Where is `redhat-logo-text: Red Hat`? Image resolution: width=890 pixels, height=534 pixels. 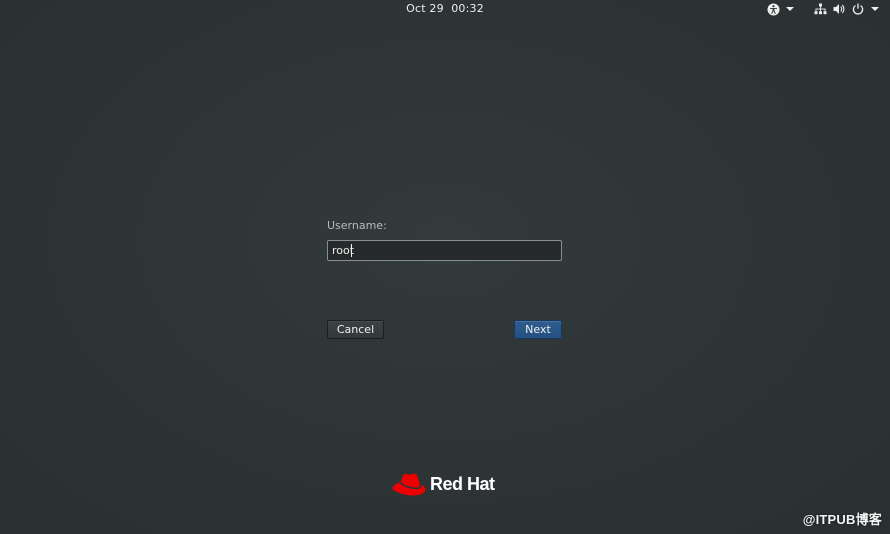 redhat-logo-text: Red Hat is located at coordinates (462, 483).